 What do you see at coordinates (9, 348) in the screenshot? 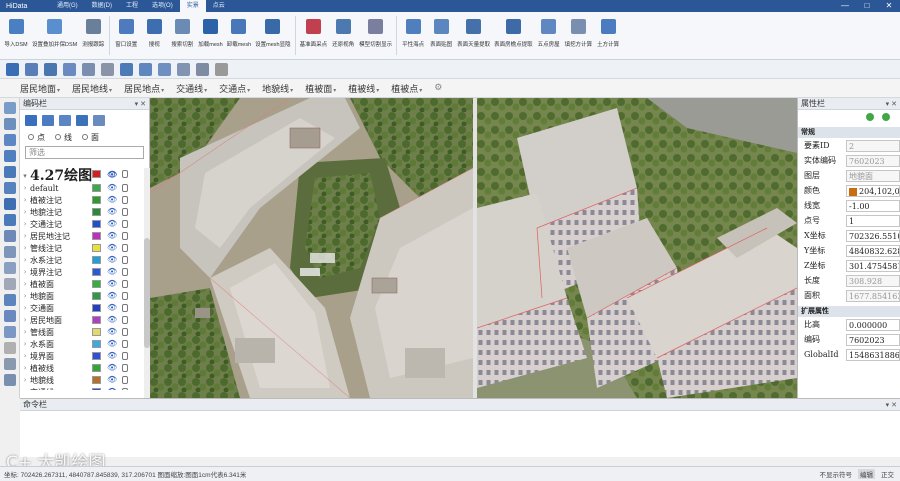
I see `close-icon` at bounding box center [9, 348].